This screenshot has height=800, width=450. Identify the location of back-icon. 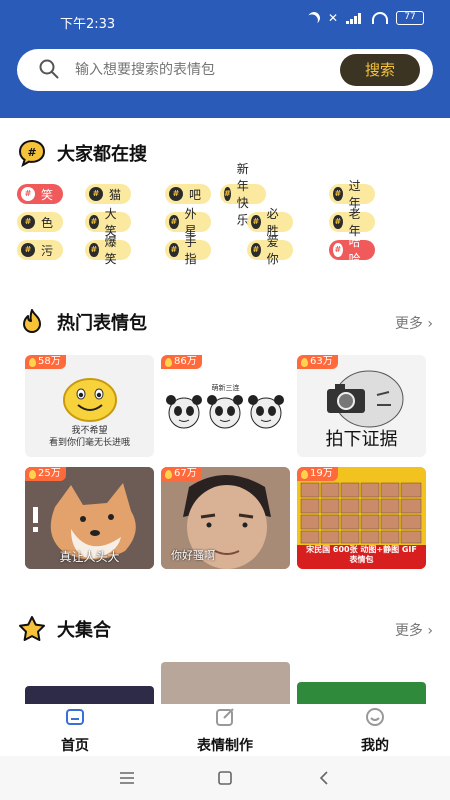
(325, 778).